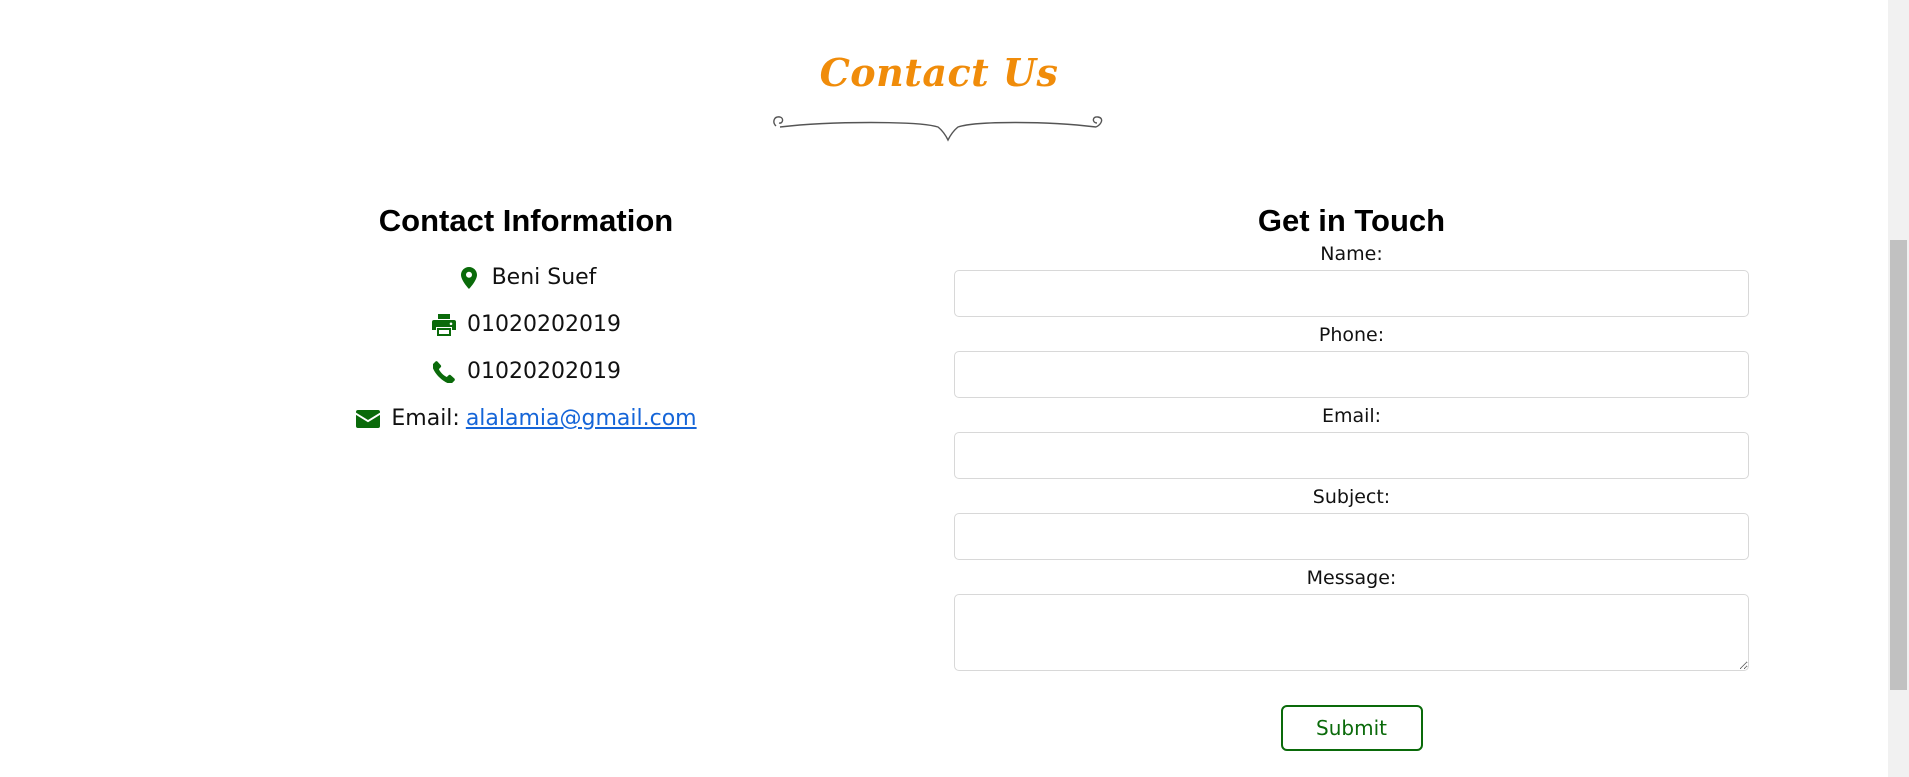  I want to click on submit-button: Submit, so click(1351, 728).